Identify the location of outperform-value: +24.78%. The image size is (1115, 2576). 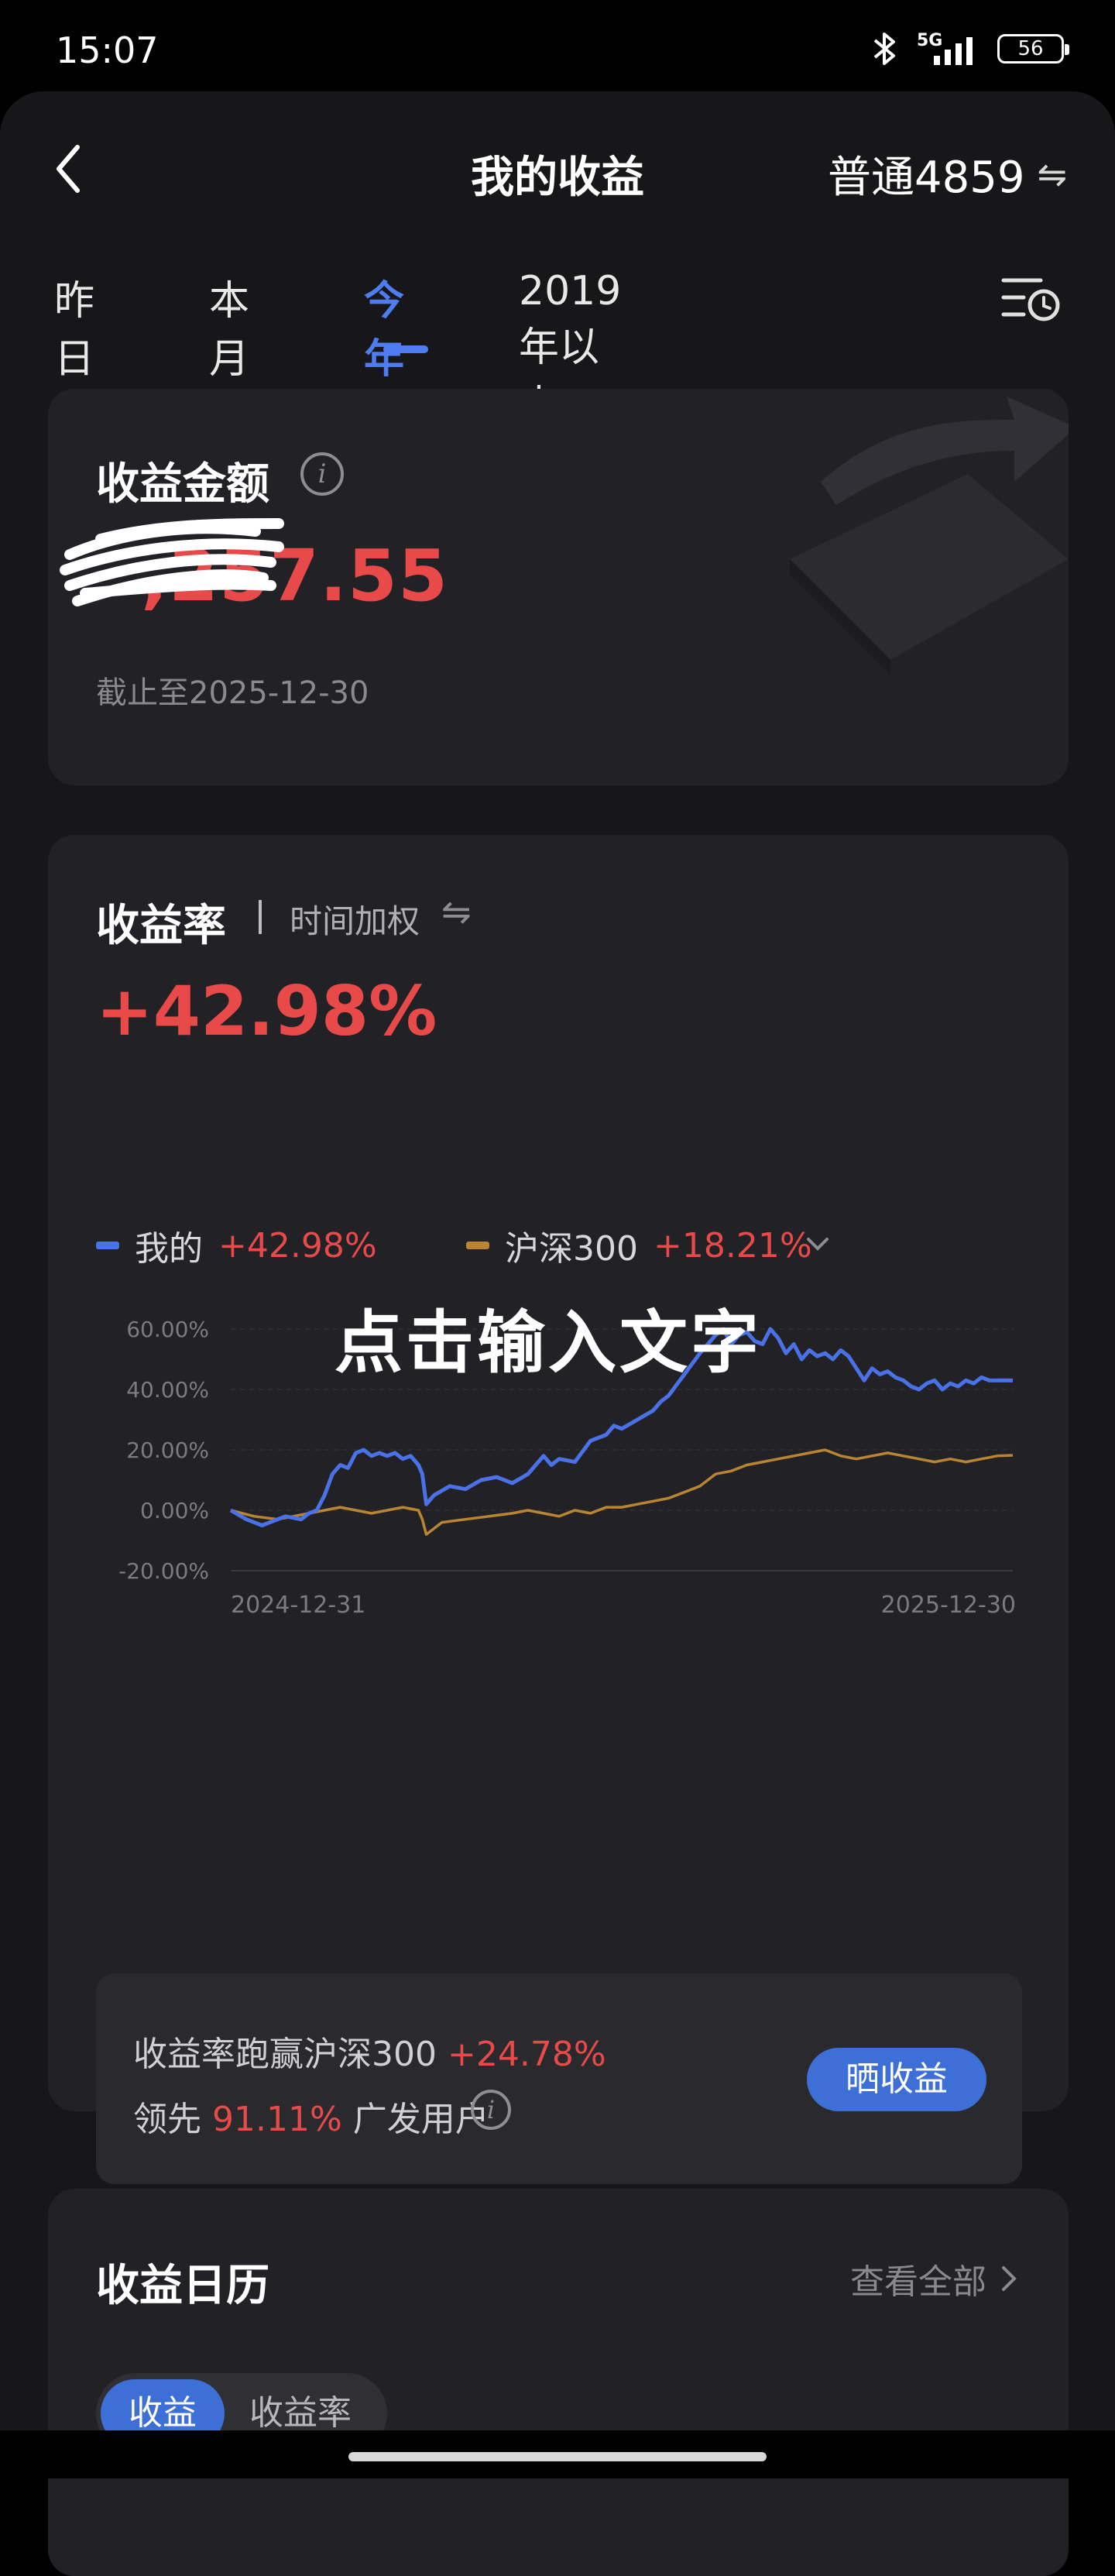
(526, 2054).